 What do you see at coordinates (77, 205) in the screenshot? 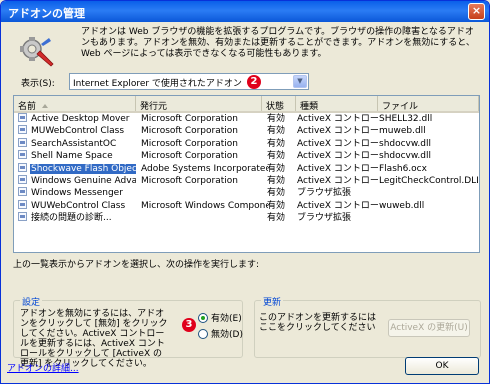
I see `cell-name: WUWebControl Class` at bounding box center [77, 205].